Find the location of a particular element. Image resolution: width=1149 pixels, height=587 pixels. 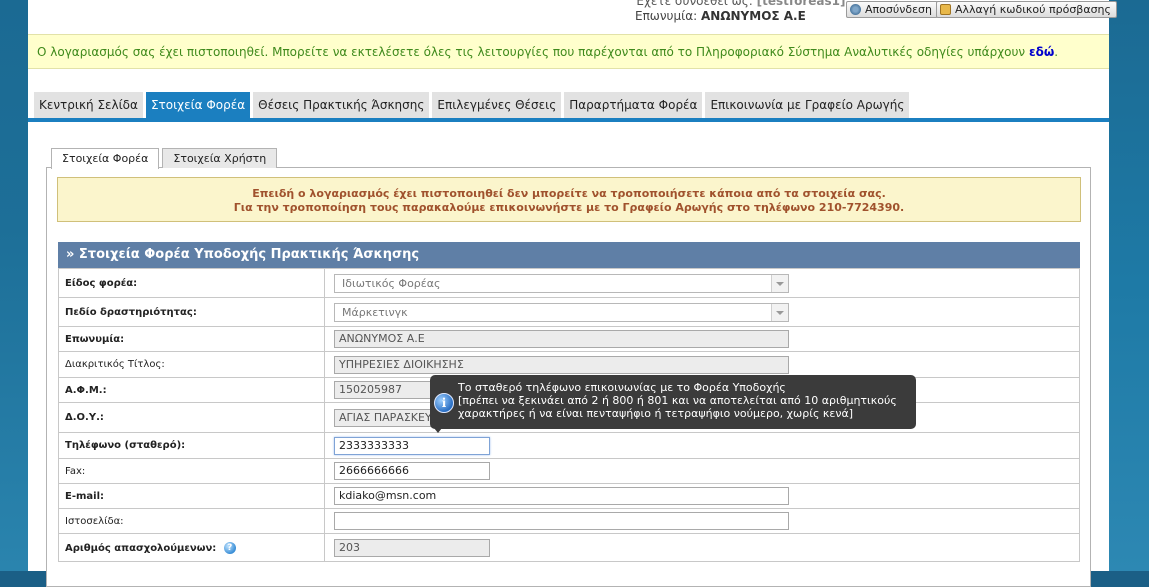

form-row-activity: Πεδίο δραστηριότητας: Μάρκετινγκ is located at coordinates (569, 312).